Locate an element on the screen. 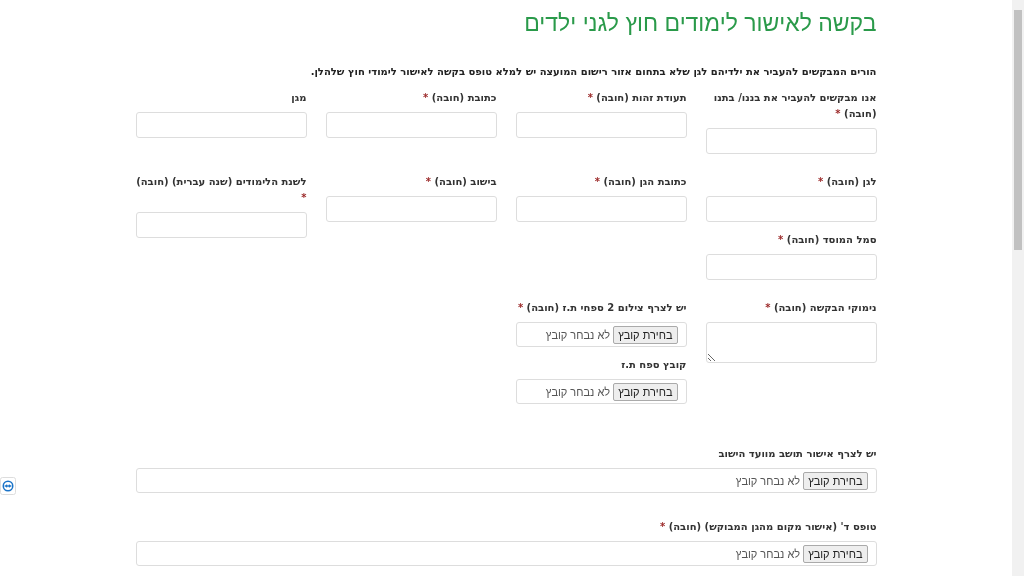 The width and height of the screenshot is (1024, 576). field-label: כתובת הגן (חובה) * is located at coordinates (640, 182).